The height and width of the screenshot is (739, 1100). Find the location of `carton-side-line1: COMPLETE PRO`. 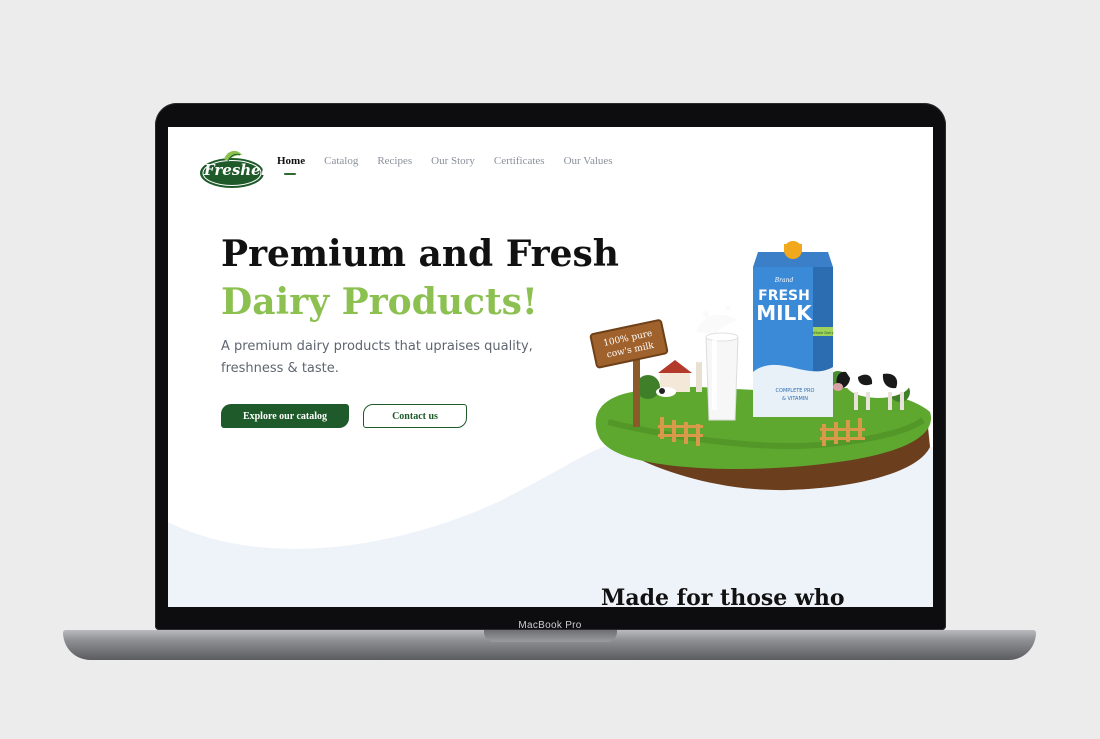

carton-side-line1: COMPLETE PRO is located at coordinates (795, 391).